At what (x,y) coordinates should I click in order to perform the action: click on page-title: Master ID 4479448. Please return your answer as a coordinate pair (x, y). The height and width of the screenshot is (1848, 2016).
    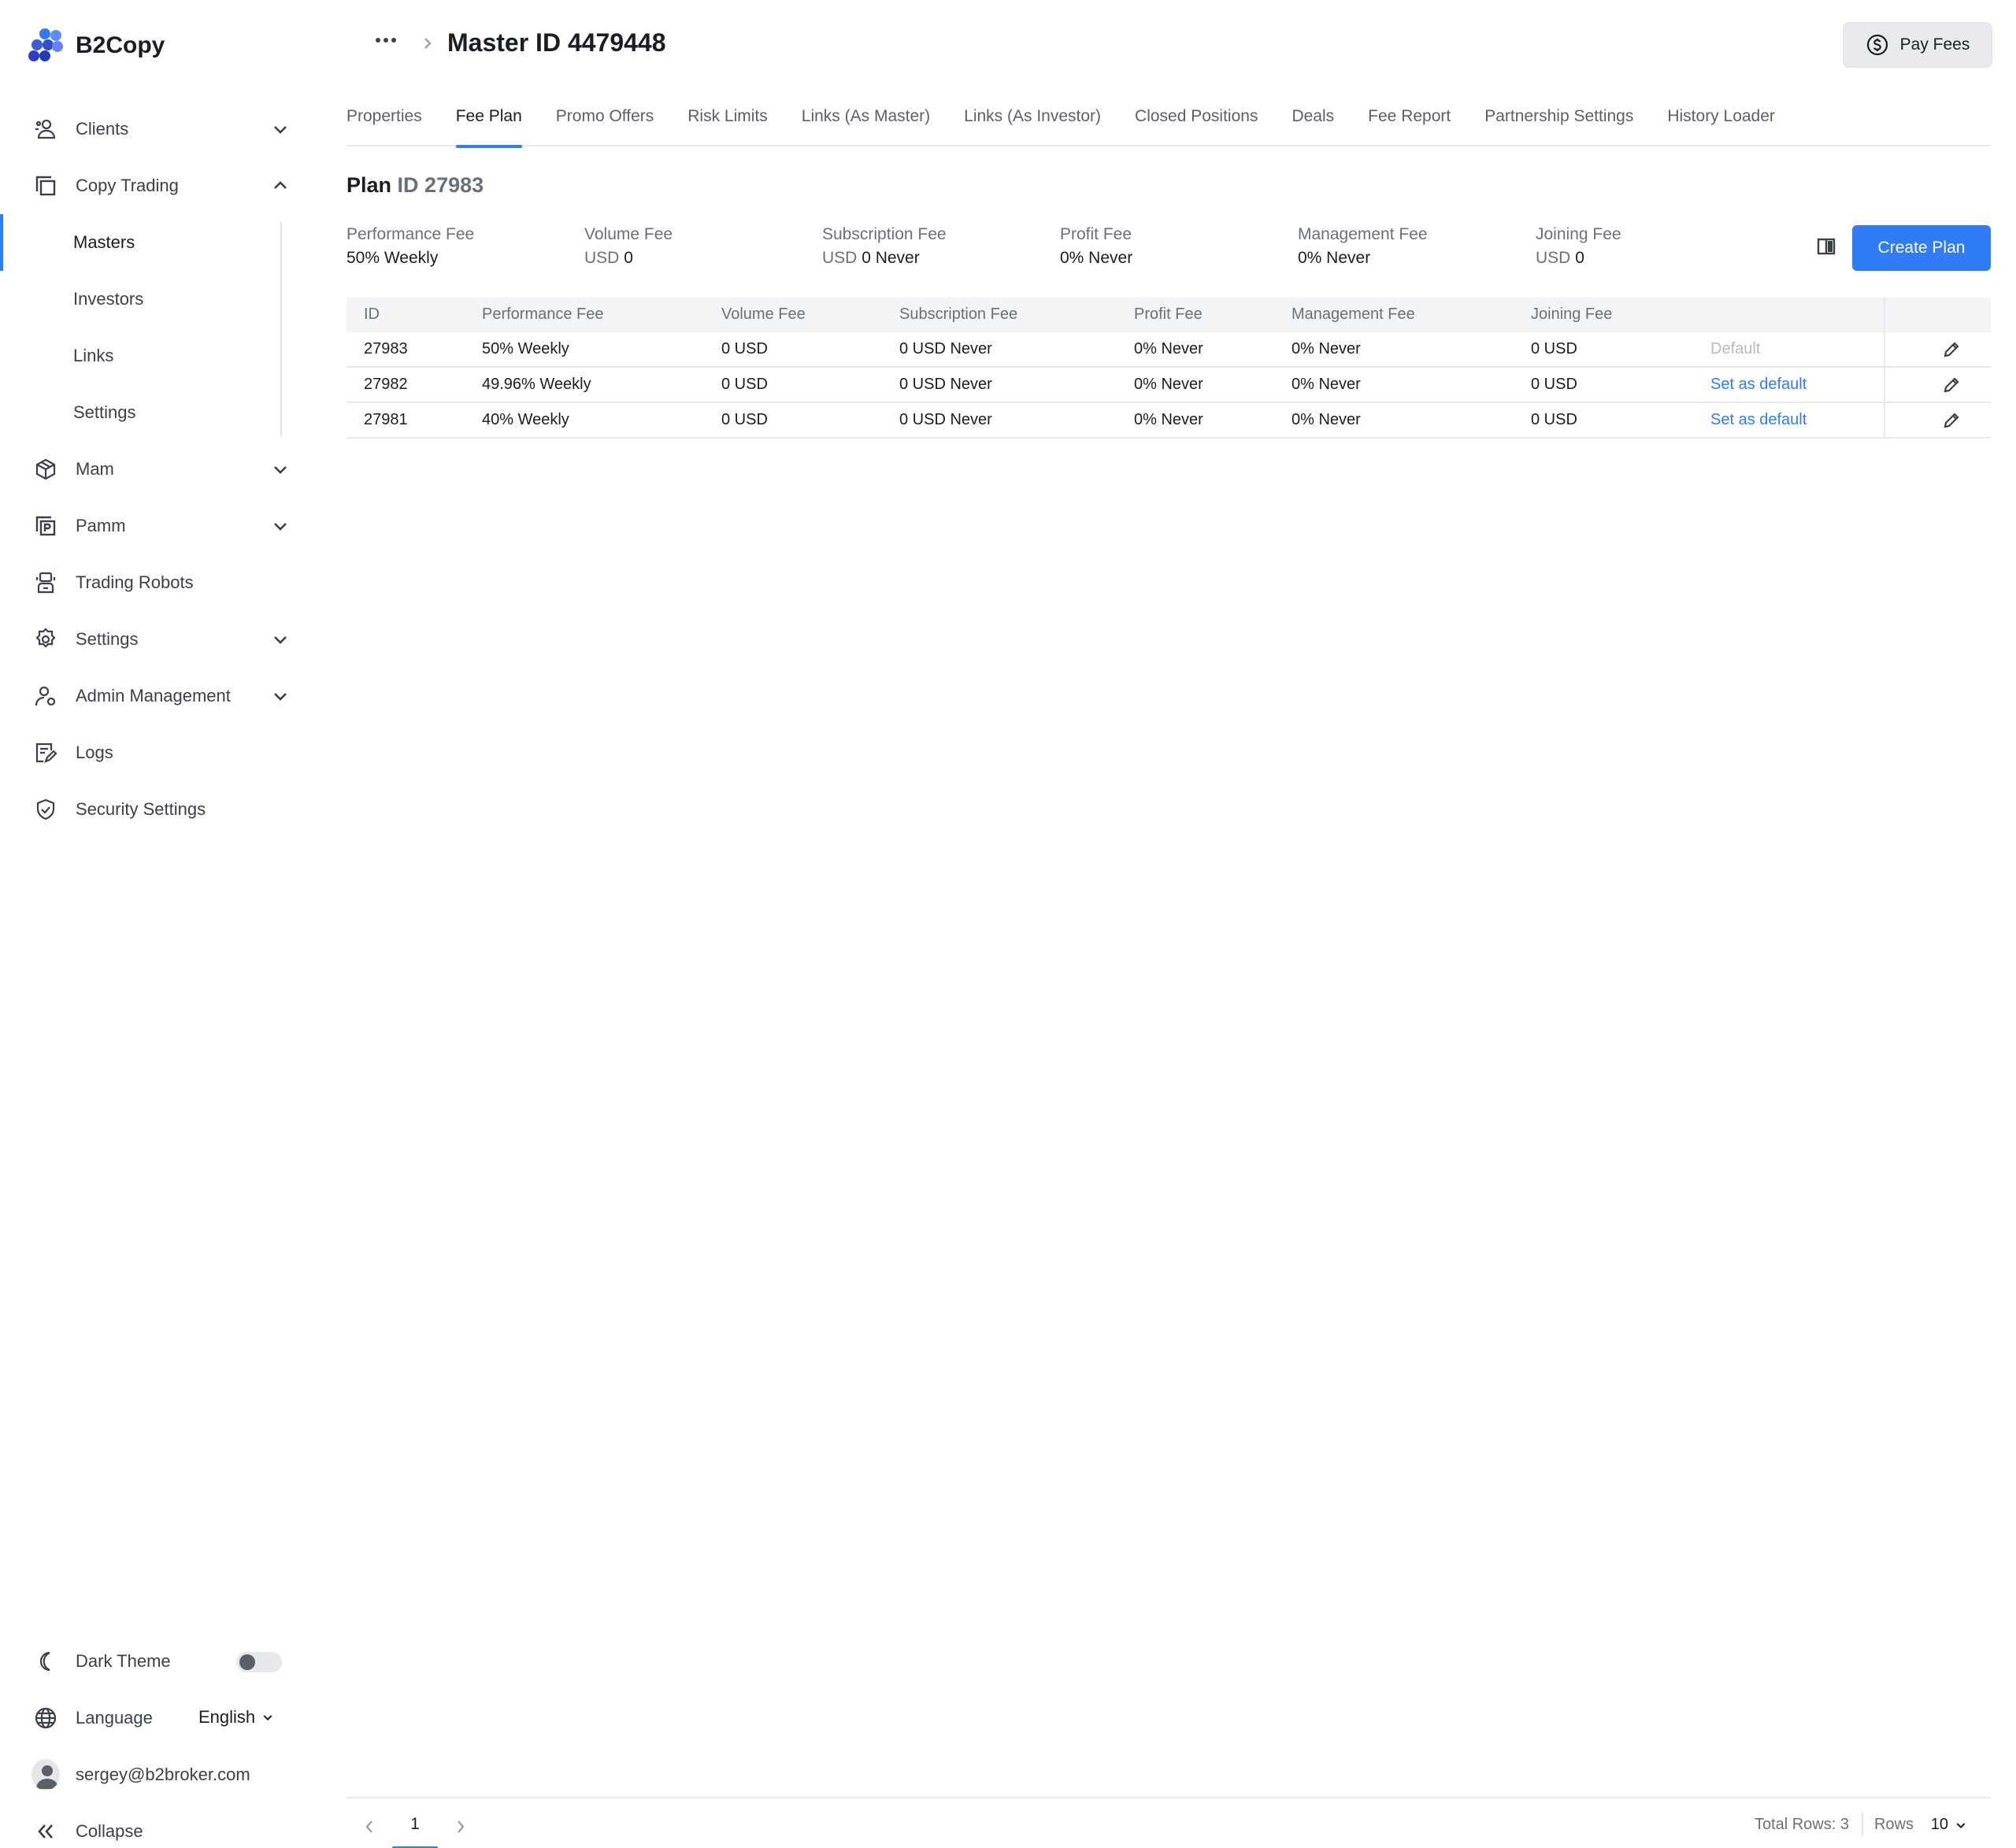
    Looking at the image, I should click on (556, 42).